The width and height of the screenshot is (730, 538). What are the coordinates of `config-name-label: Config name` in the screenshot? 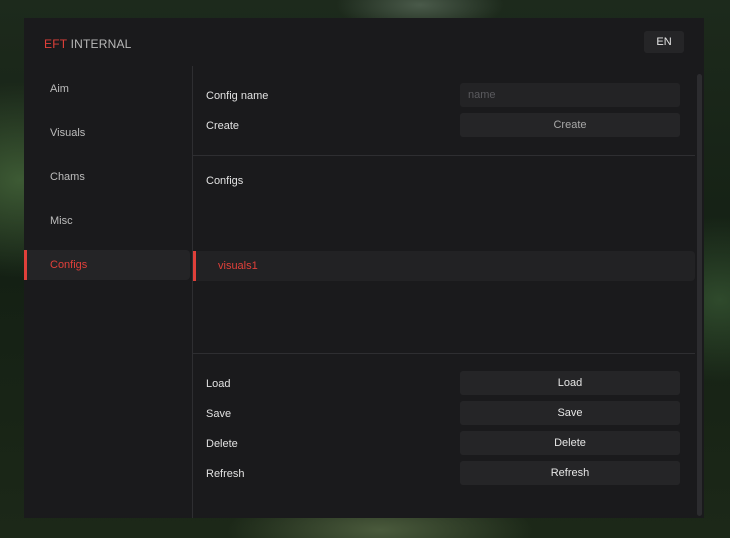 It's located at (237, 96).